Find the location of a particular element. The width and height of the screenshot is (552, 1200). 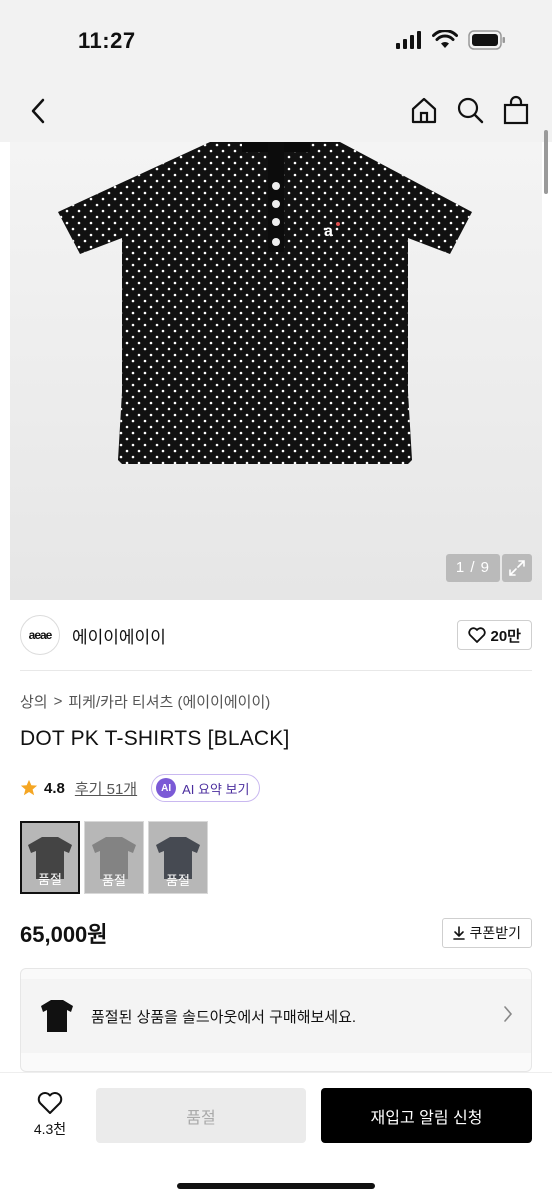

brand-like-count: 20만 is located at coordinates (506, 636).